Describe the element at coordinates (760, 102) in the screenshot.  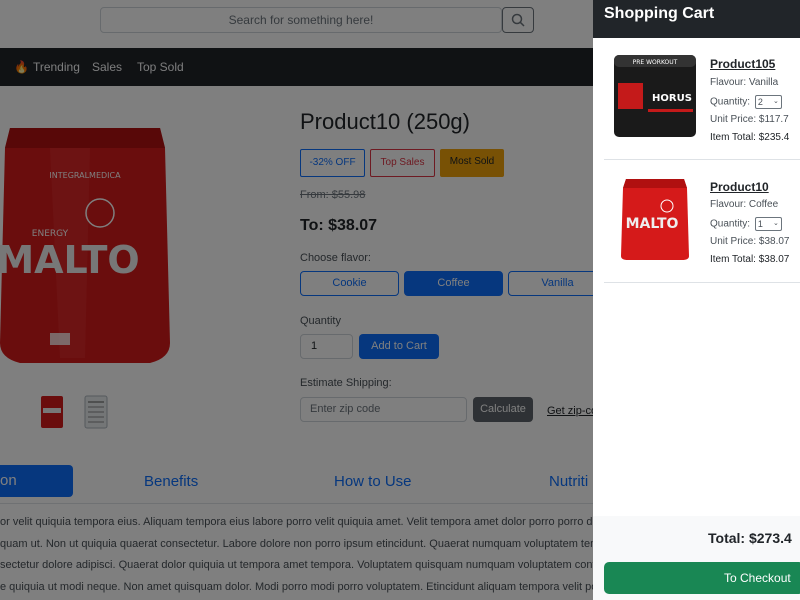
I see `quantity-value: 2` at that location.